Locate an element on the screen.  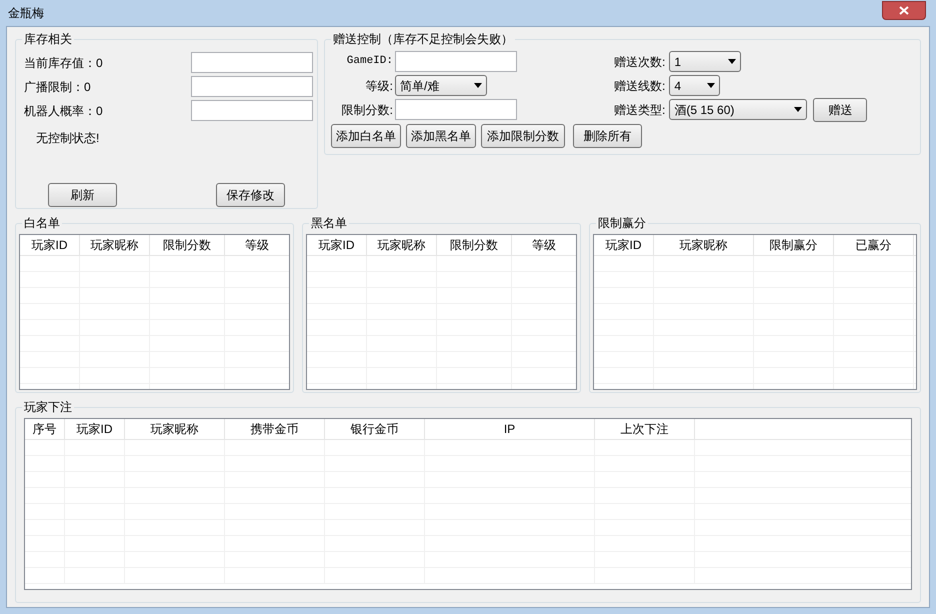
field-label: GameID: is located at coordinates (370, 62).